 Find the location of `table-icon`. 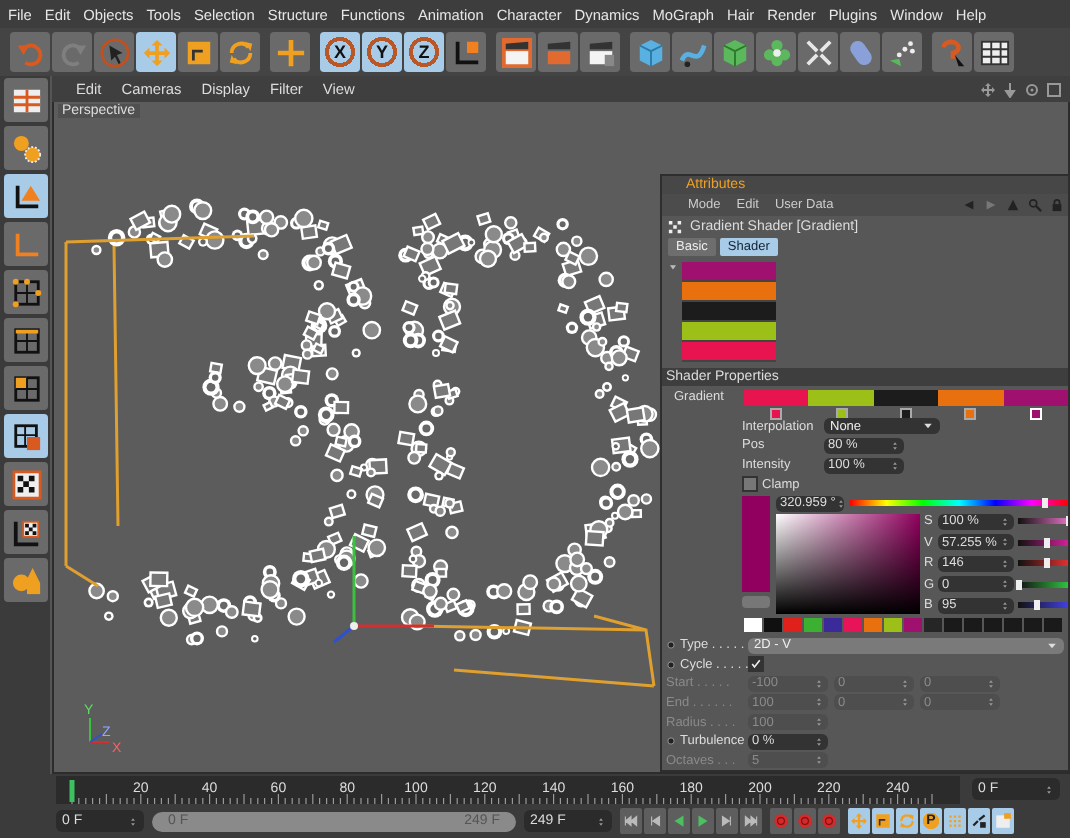

table-icon is located at coordinates (994, 52).